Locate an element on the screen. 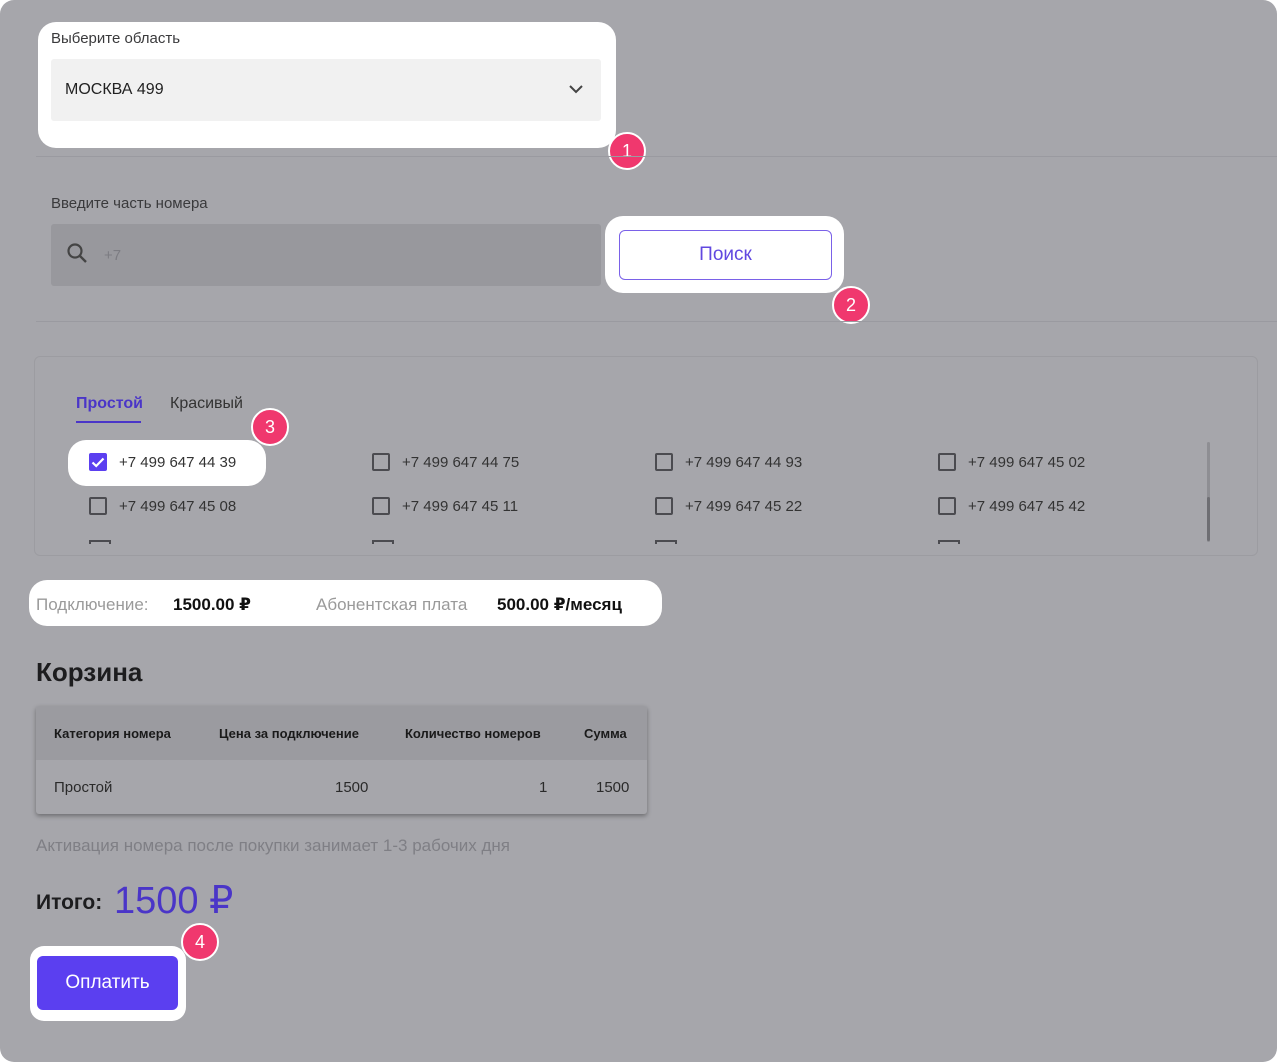  number-option: +7 499 647 44 39 is located at coordinates (162, 462).